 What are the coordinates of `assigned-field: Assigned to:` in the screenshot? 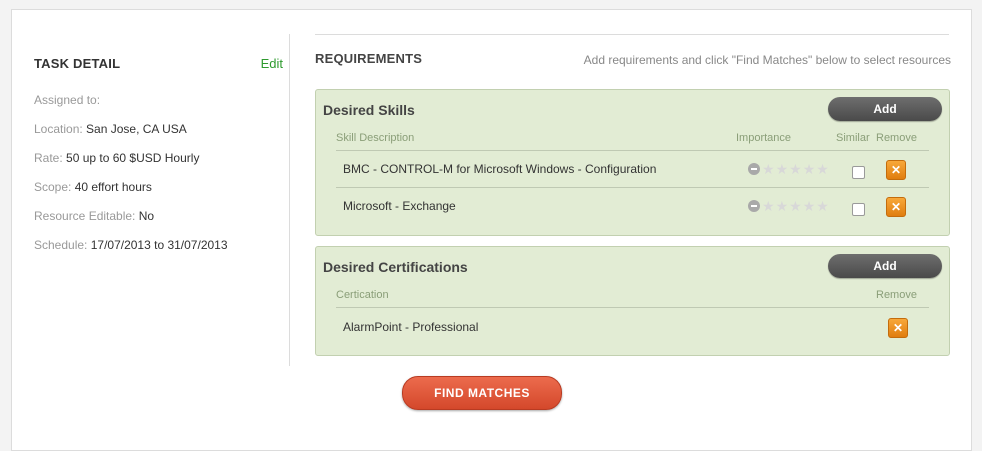 It's located at (67, 100).